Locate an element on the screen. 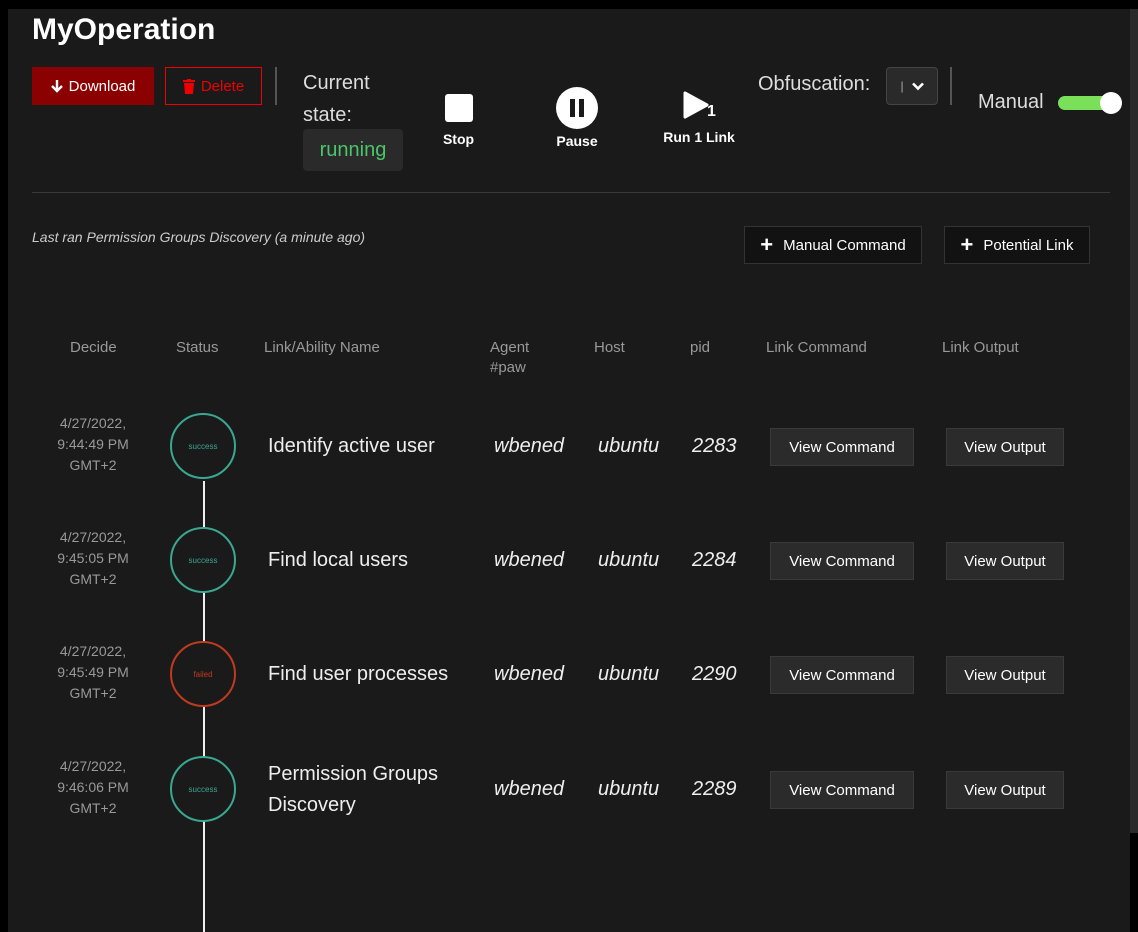  state-label-line2: state: is located at coordinates (327, 115).